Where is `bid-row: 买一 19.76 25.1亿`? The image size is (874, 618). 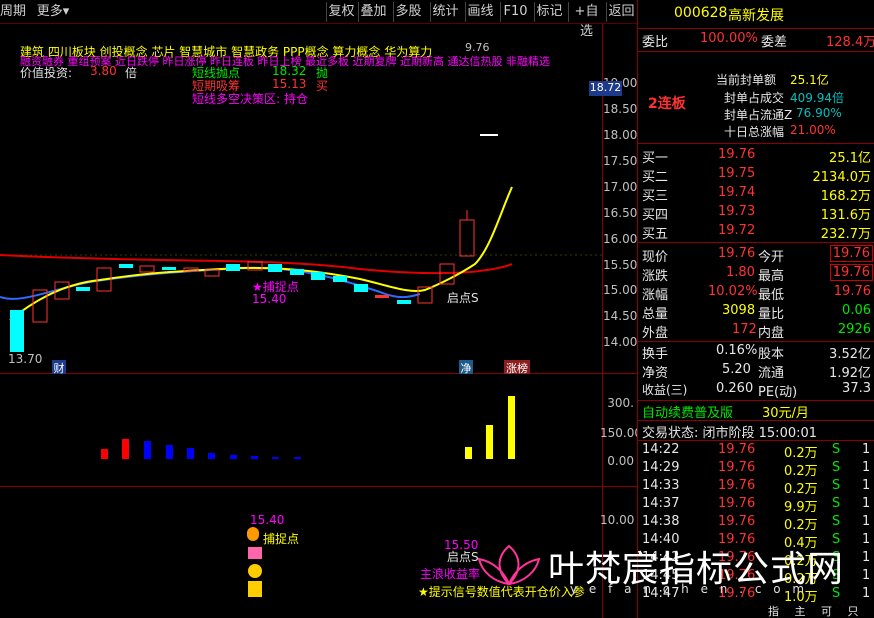
bid-row: 买一 19.76 25.1亿 is located at coordinates (756, 156).